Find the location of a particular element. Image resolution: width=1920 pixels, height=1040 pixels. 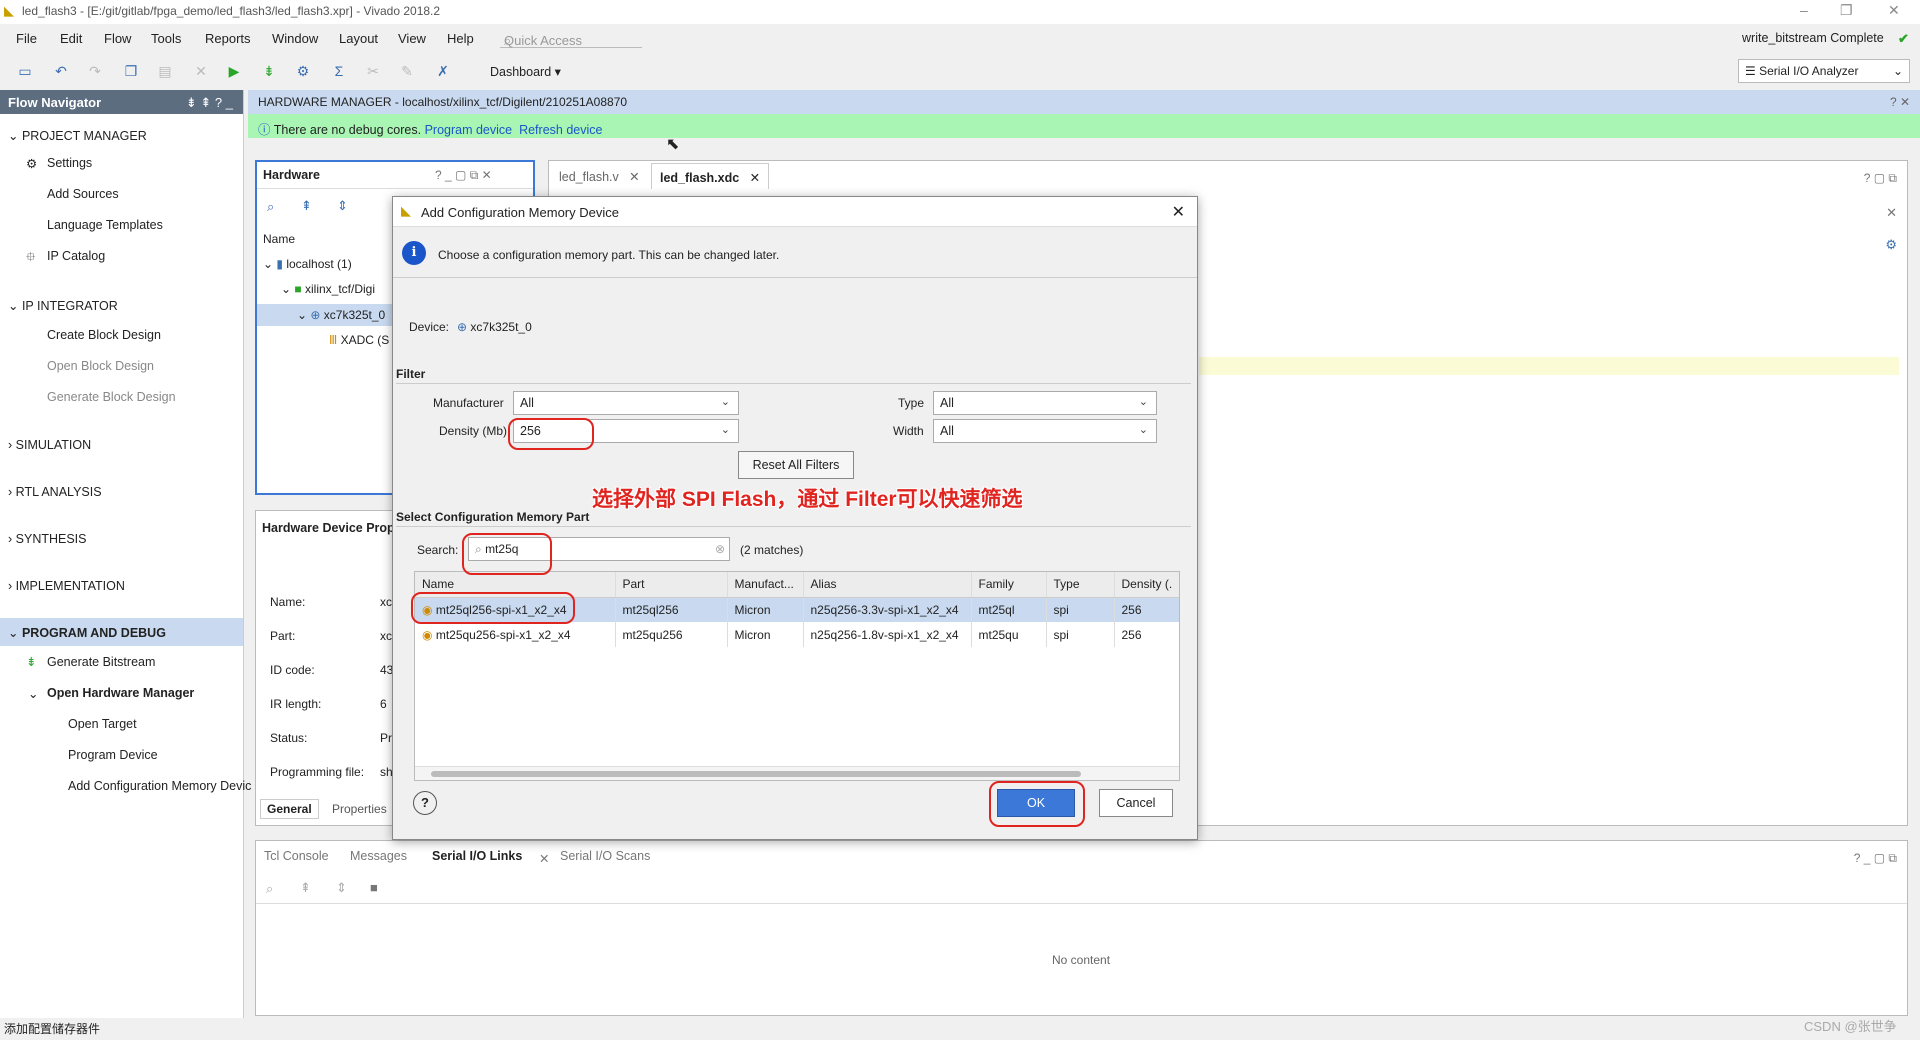

tab-tcl-console: Tcl Console is located at coordinates (296, 856).